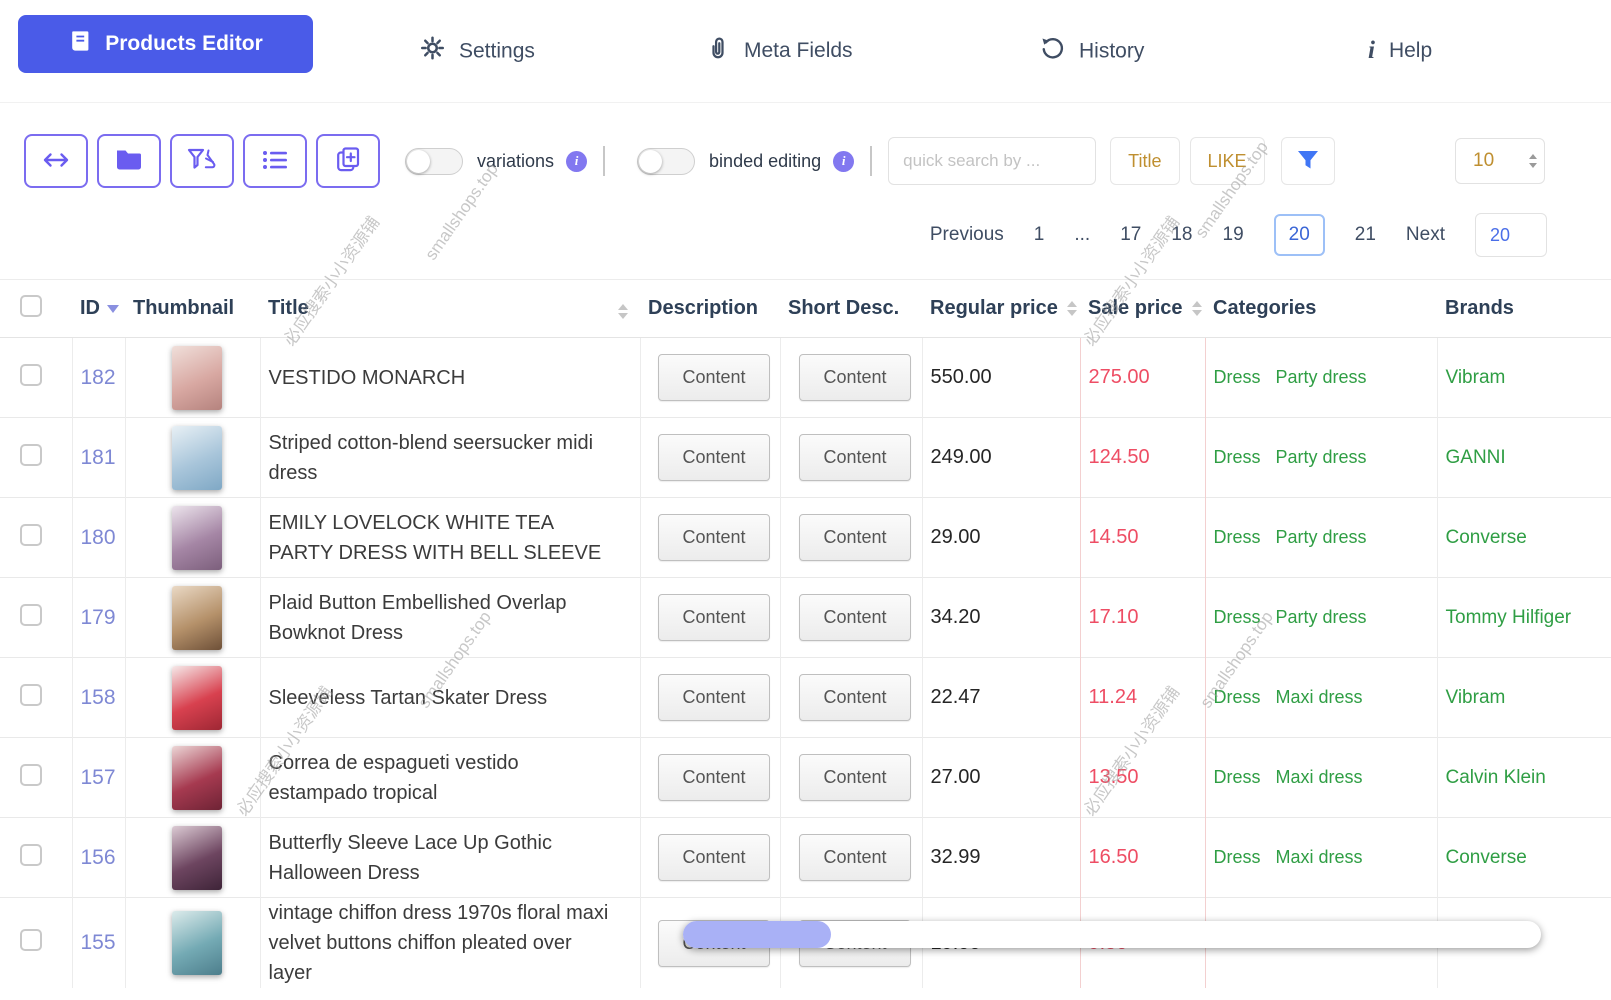  I want to click on tab-help: i Help, so click(1400, 51).